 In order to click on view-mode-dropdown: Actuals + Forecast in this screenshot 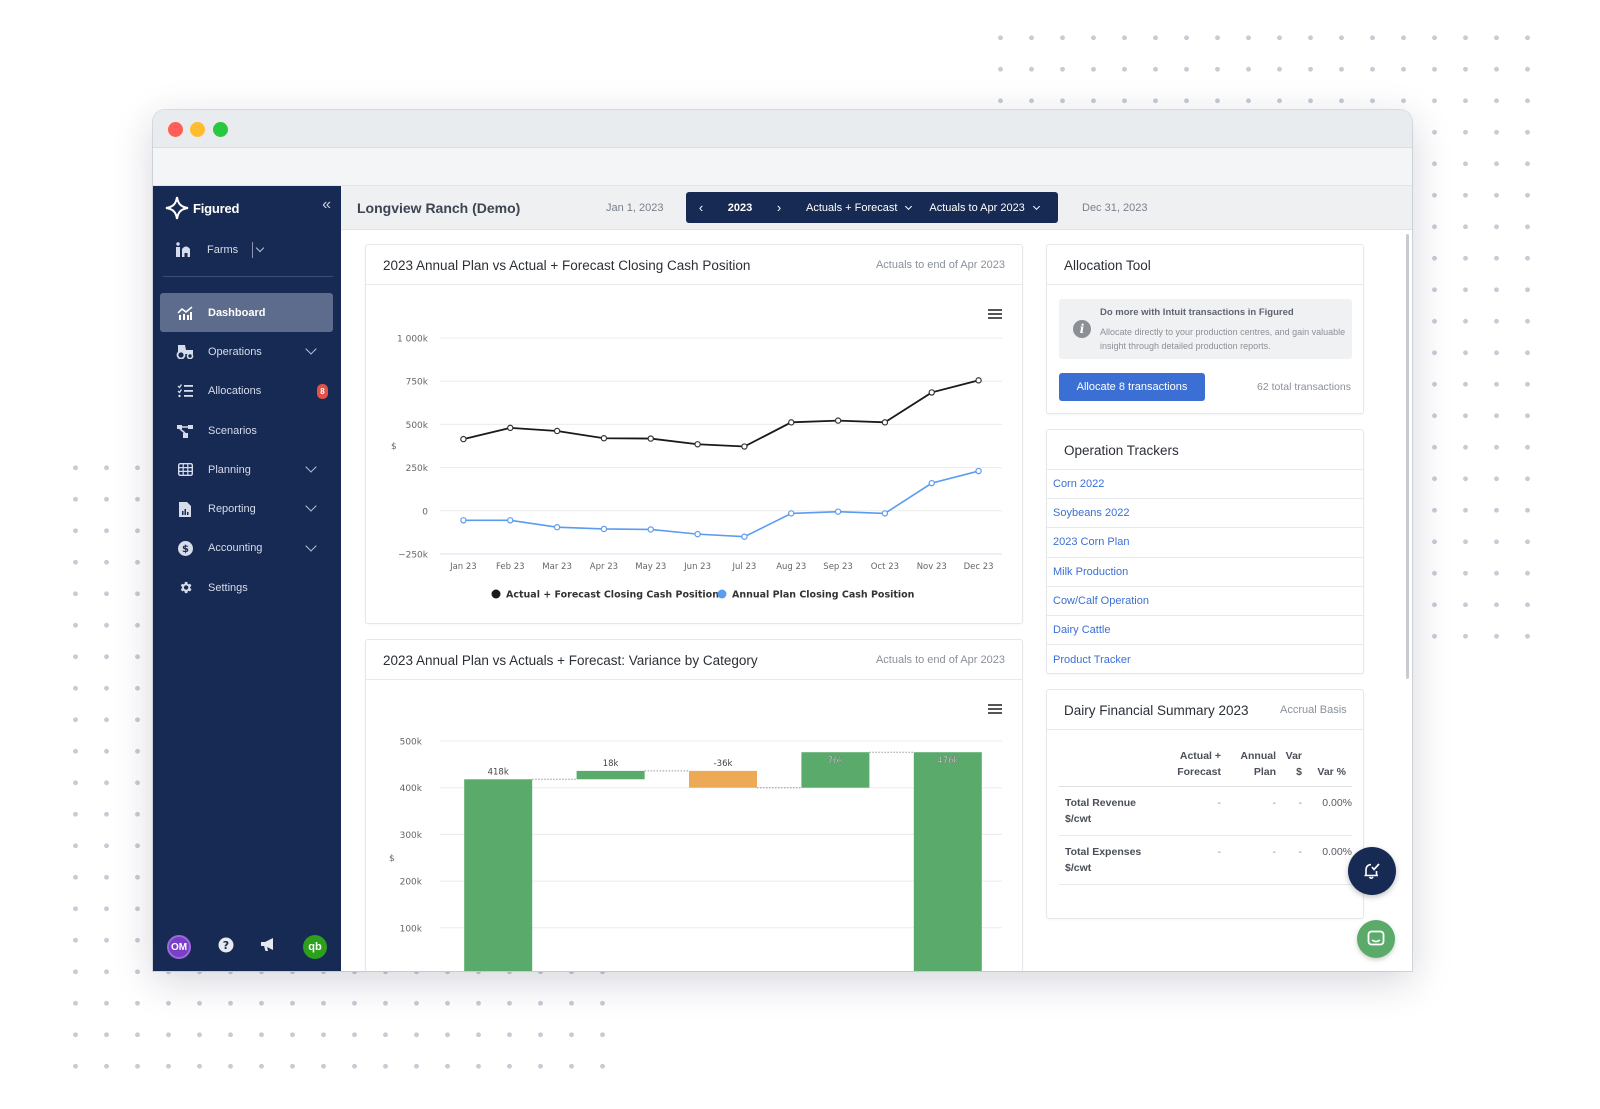, I will do `click(859, 208)`.